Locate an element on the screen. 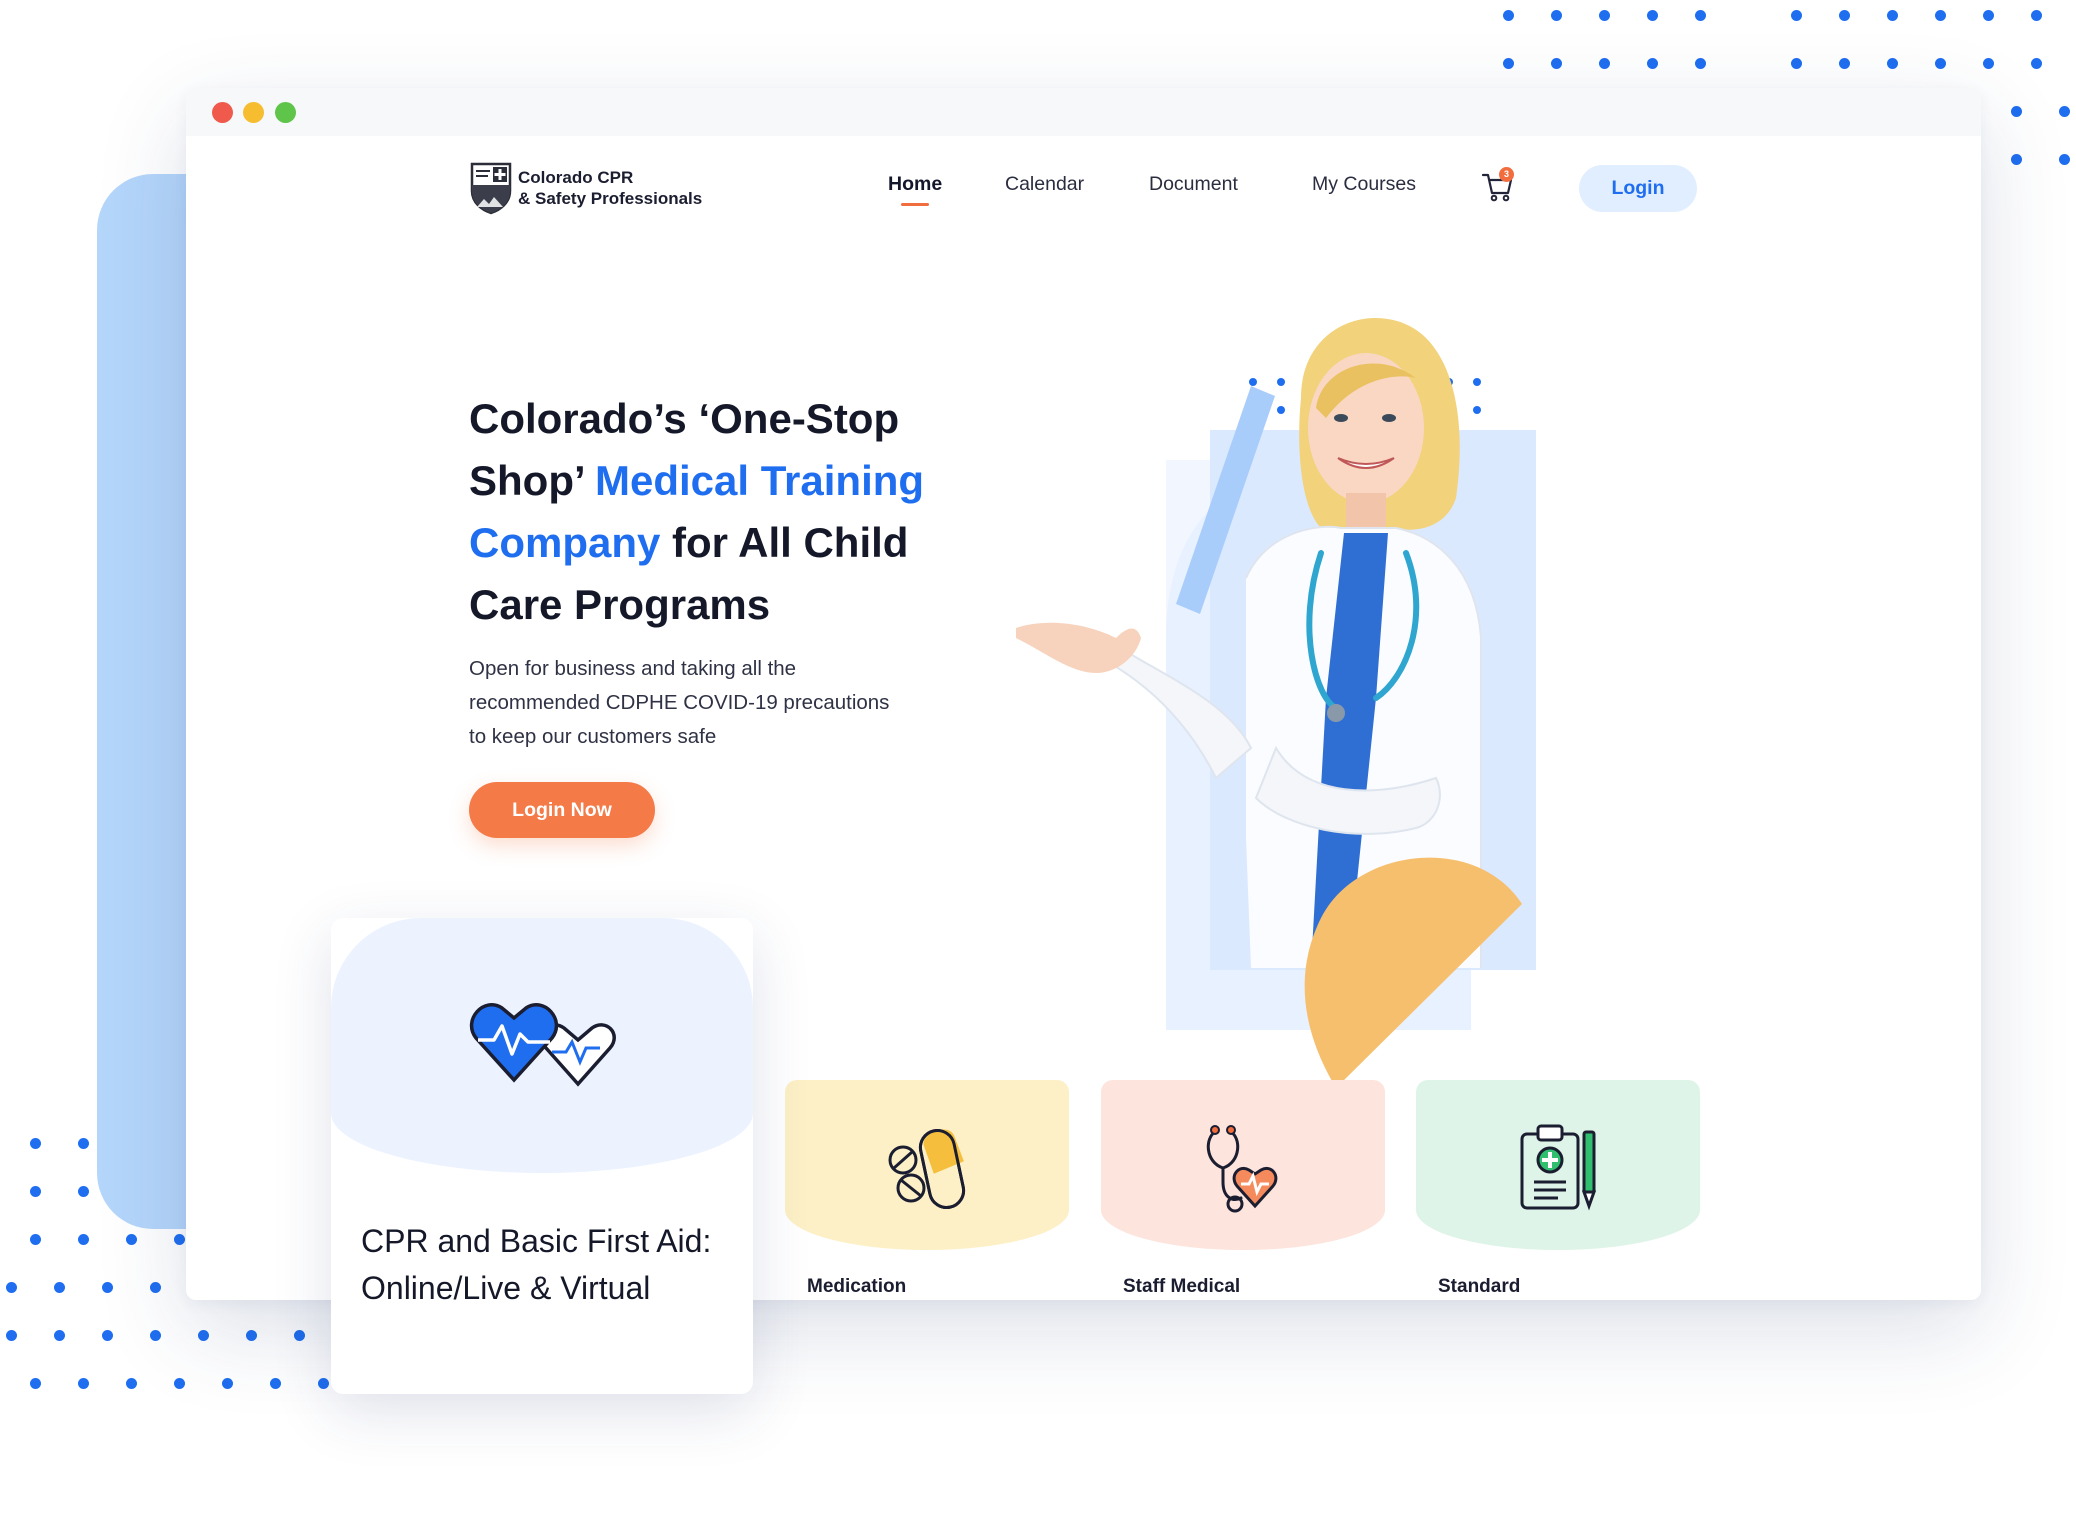  course-card-medication: Medication is located at coordinates (927, 1190).